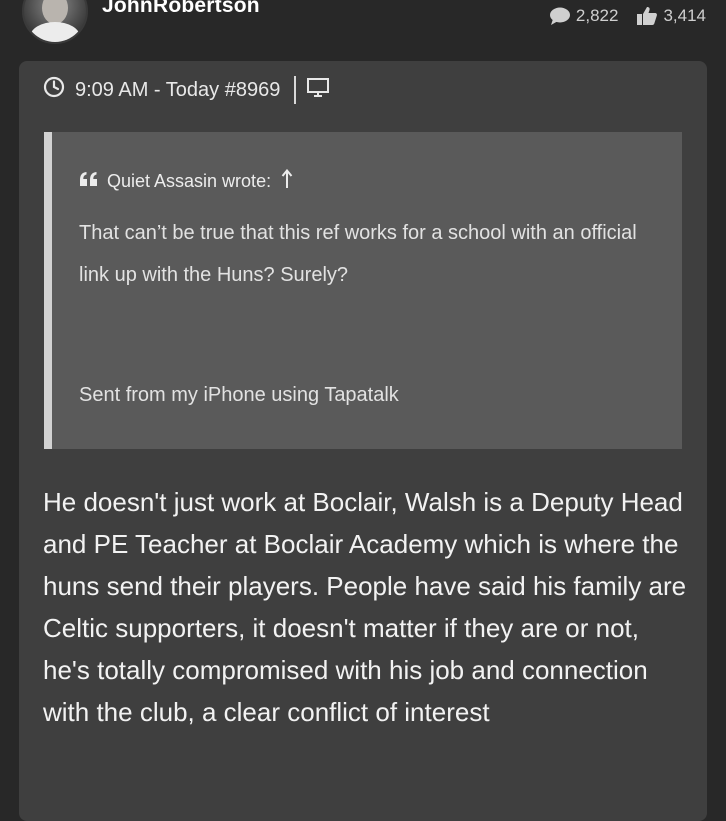  What do you see at coordinates (597, 15) in the screenshot?
I see `post-count: 2,822` at bounding box center [597, 15].